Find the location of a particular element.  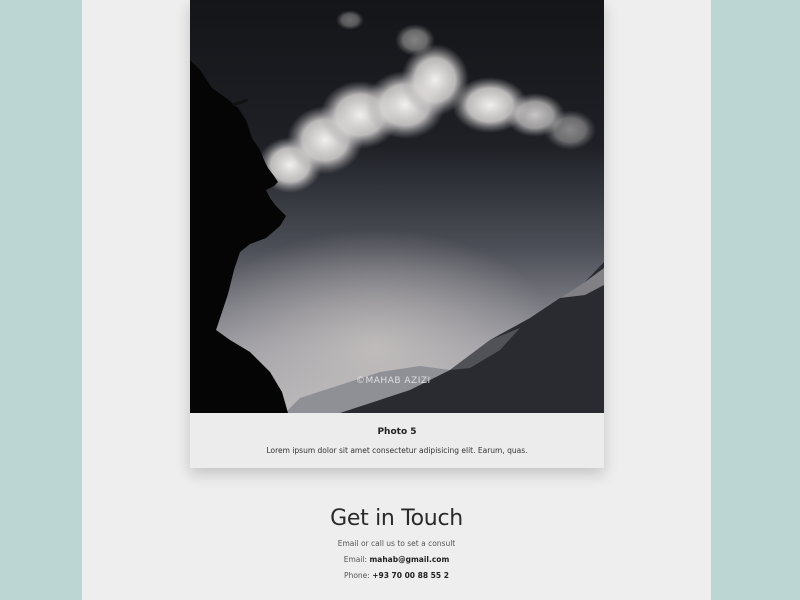

email-label: Email: is located at coordinates (356, 559).